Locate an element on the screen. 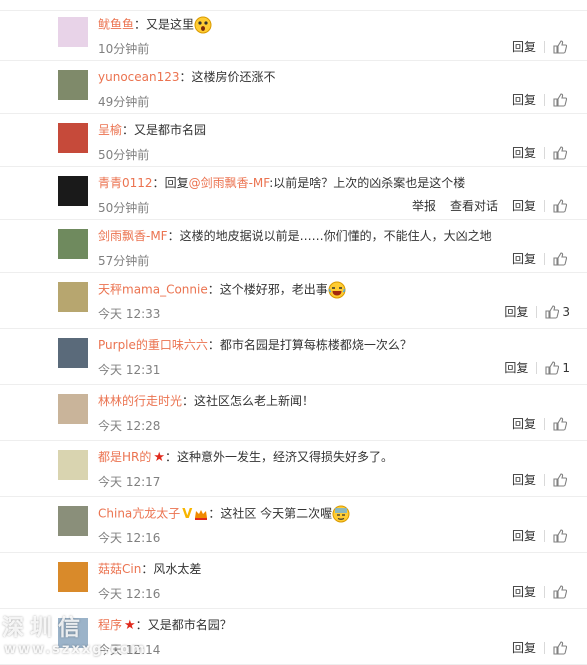 The width and height of the screenshot is (587, 665). member-star-icon: ★ is located at coordinates (159, 457).